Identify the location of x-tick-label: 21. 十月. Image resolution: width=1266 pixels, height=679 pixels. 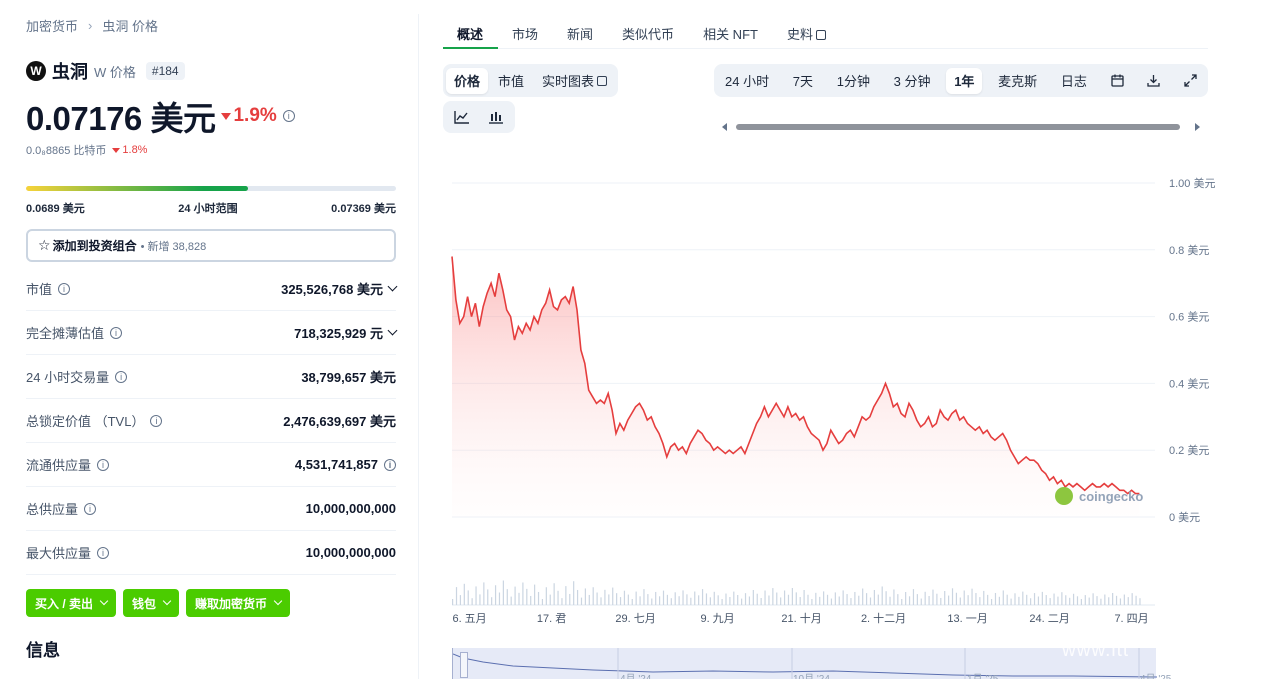
(801, 618).